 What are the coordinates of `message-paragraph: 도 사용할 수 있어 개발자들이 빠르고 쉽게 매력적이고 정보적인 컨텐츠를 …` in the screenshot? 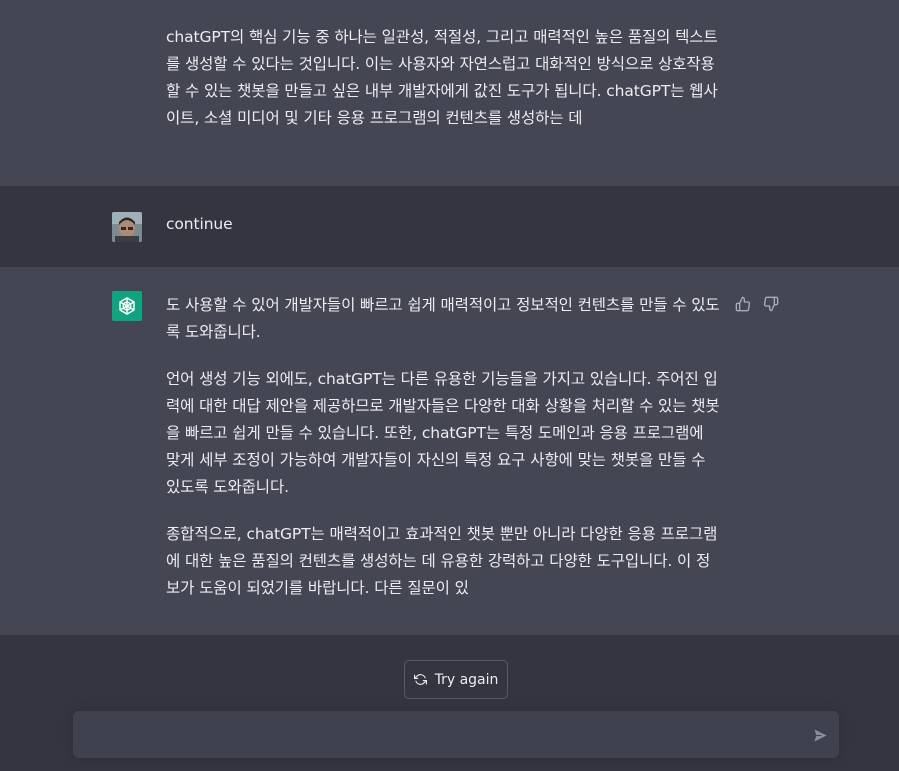 It's located at (443, 318).